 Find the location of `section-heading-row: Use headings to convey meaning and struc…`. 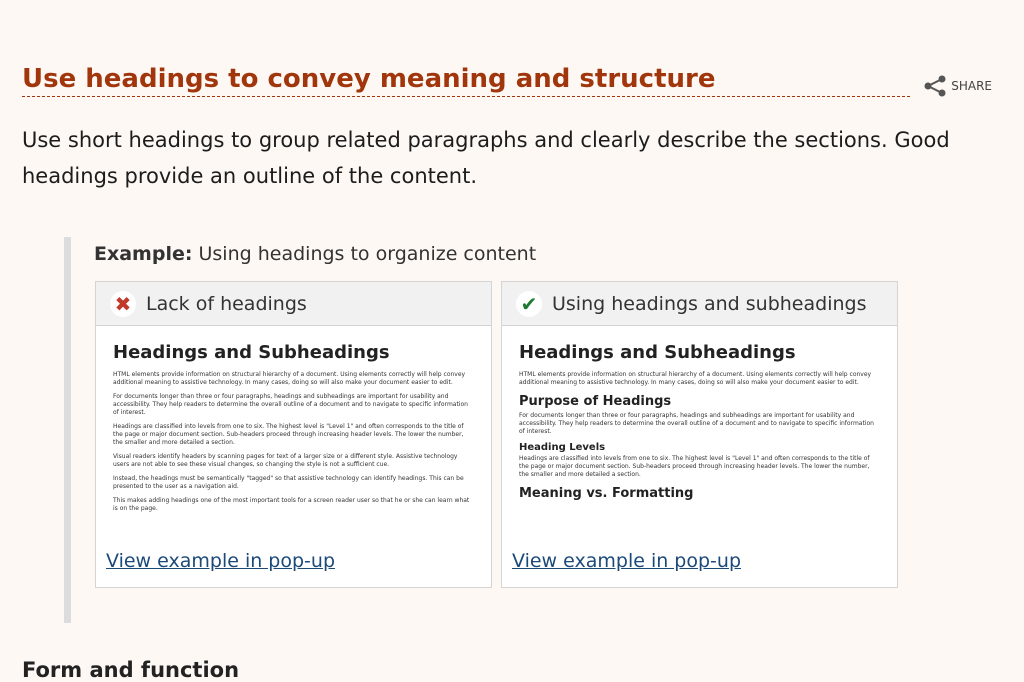

section-heading-row: Use headings to convey meaning and struc… is located at coordinates (512, 84).